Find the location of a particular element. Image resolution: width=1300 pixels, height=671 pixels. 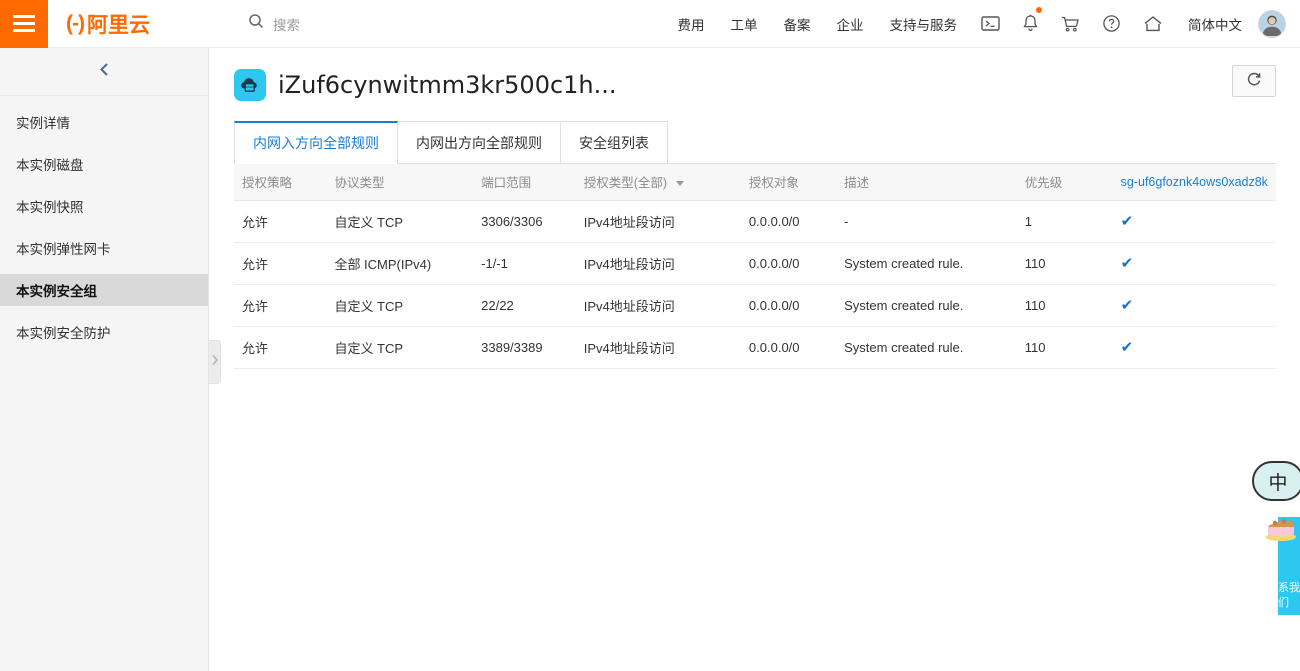

nav-link-enterprise: 企业 is located at coordinates (850, 24).